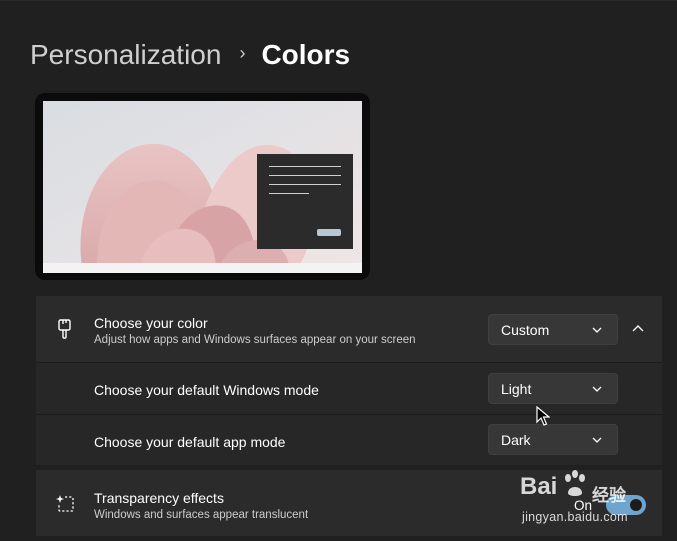 This screenshot has height=541, width=677. Describe the element at coordinates (64, 329) in the screenshot. I see `paintbrush-icon` at that location.